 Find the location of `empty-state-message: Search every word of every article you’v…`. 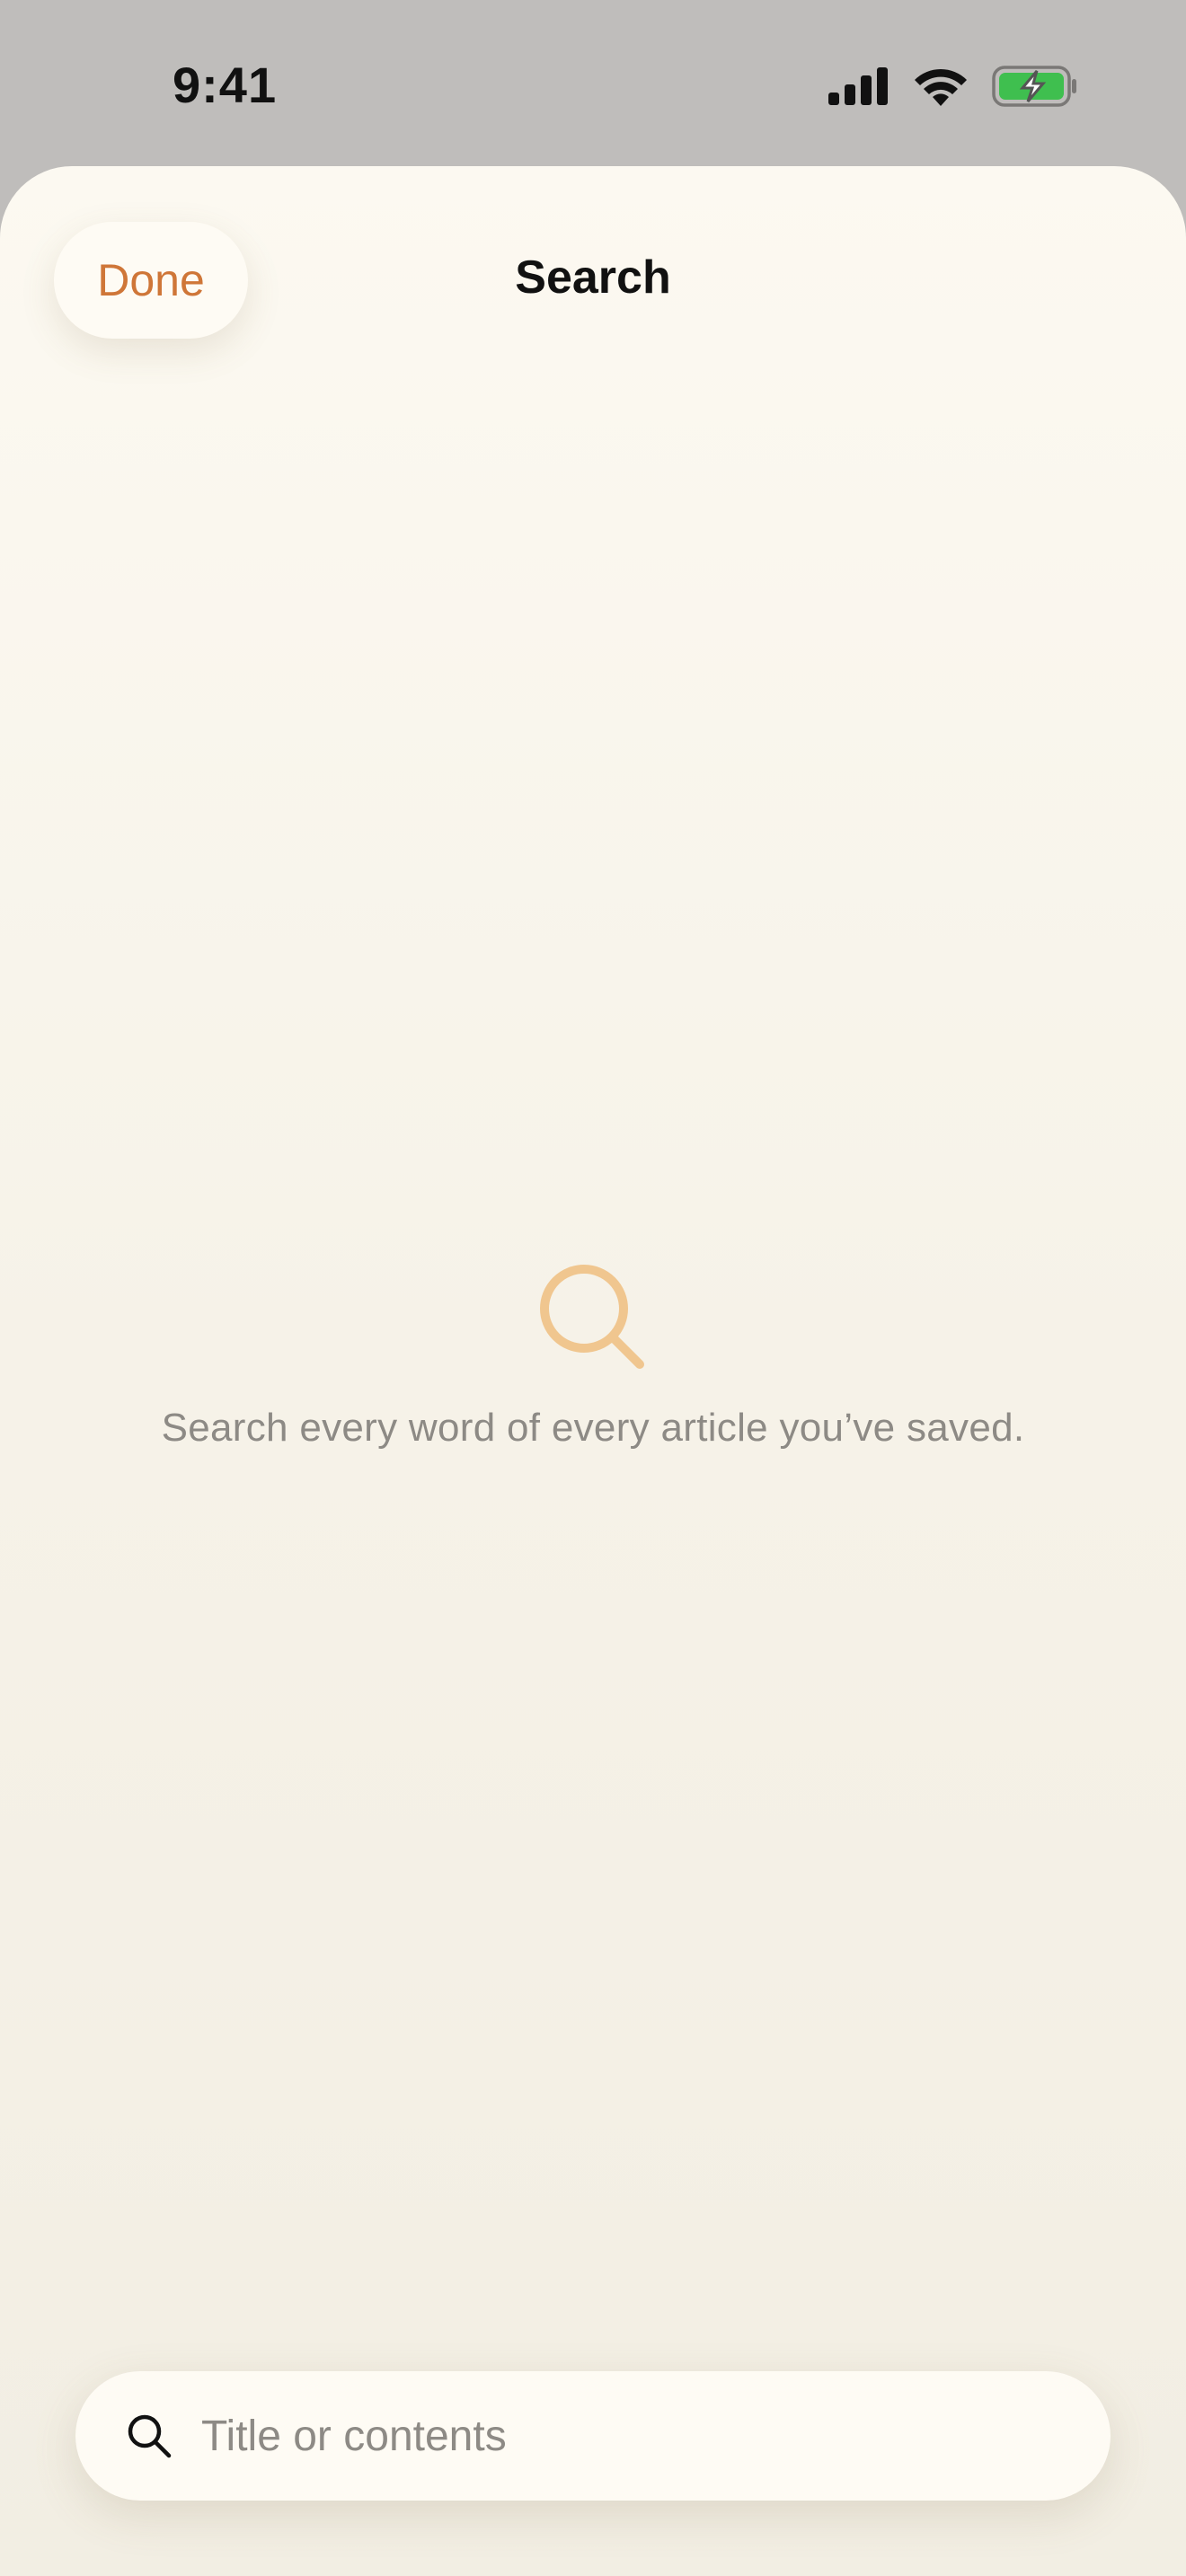

empty-state-message: Search every word of every article you’v… is located at coordinates (593, 1428).